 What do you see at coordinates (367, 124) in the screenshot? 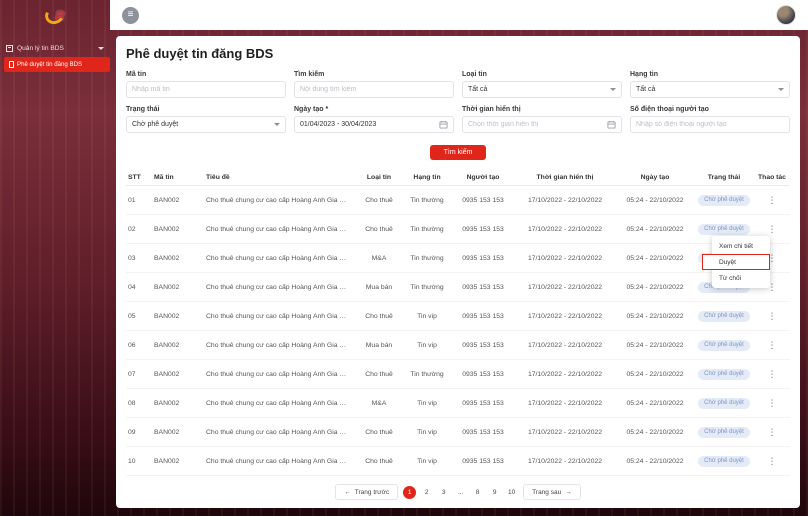
I see `ngay-tao-input` at bounding box center [367, 124].